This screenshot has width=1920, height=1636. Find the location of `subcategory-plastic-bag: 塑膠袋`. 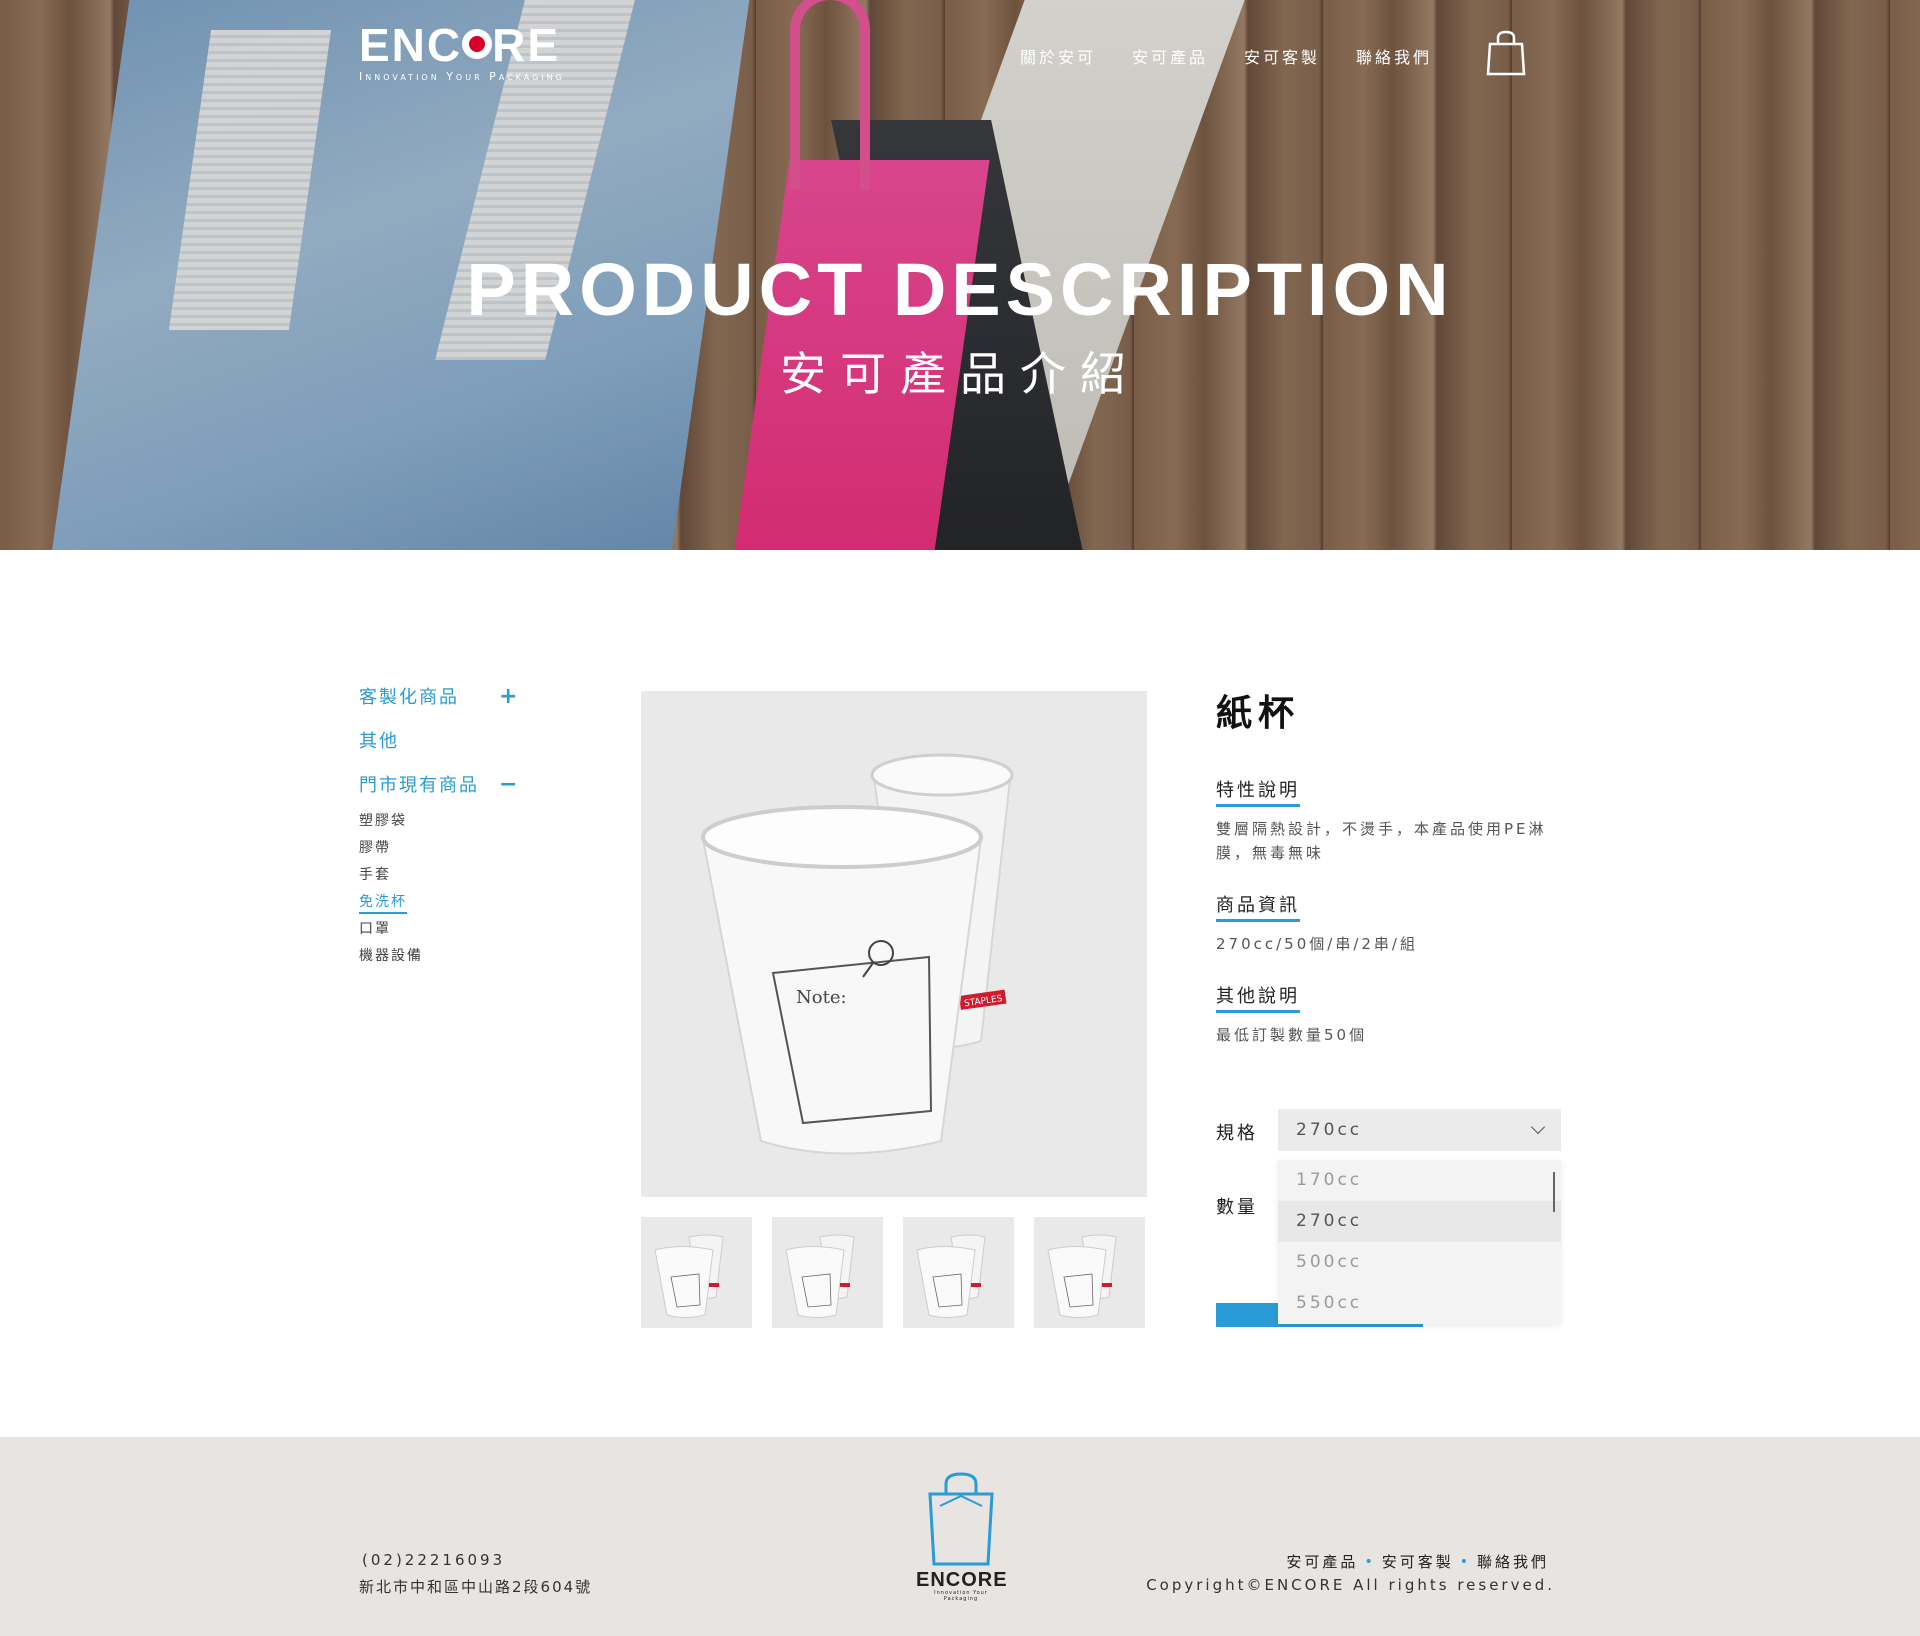

subcategory-plastic-bag: 塑膠袋 is located at coordinates (439, 821).